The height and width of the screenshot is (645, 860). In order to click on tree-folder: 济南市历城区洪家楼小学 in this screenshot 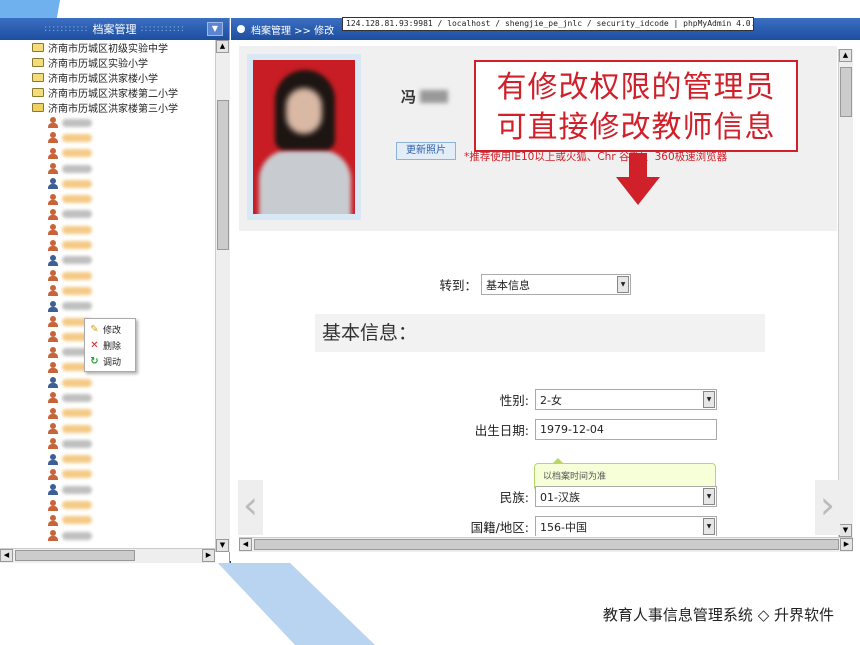, I will do `click(107, 77)`.